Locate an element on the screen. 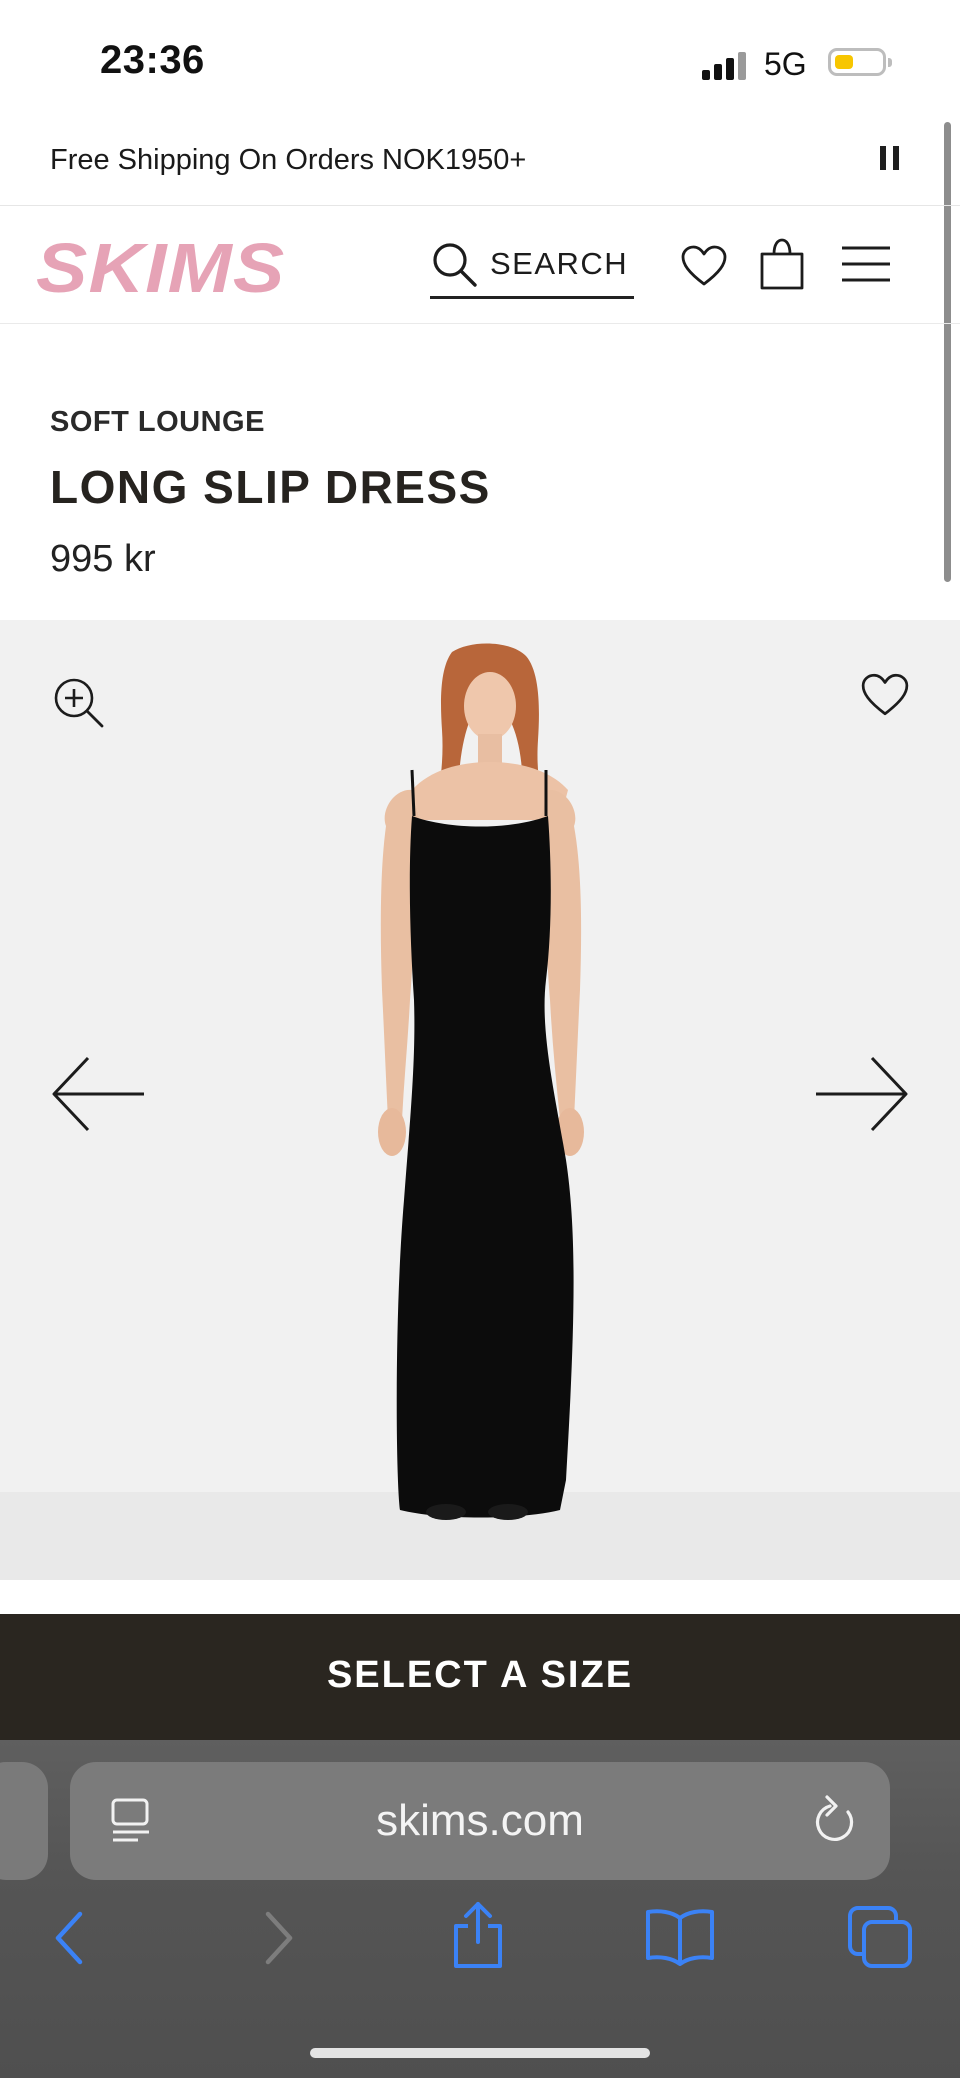 The width and height of the screenshot is (960, 2078). home-indicator is located at coordinates (480, 2053).